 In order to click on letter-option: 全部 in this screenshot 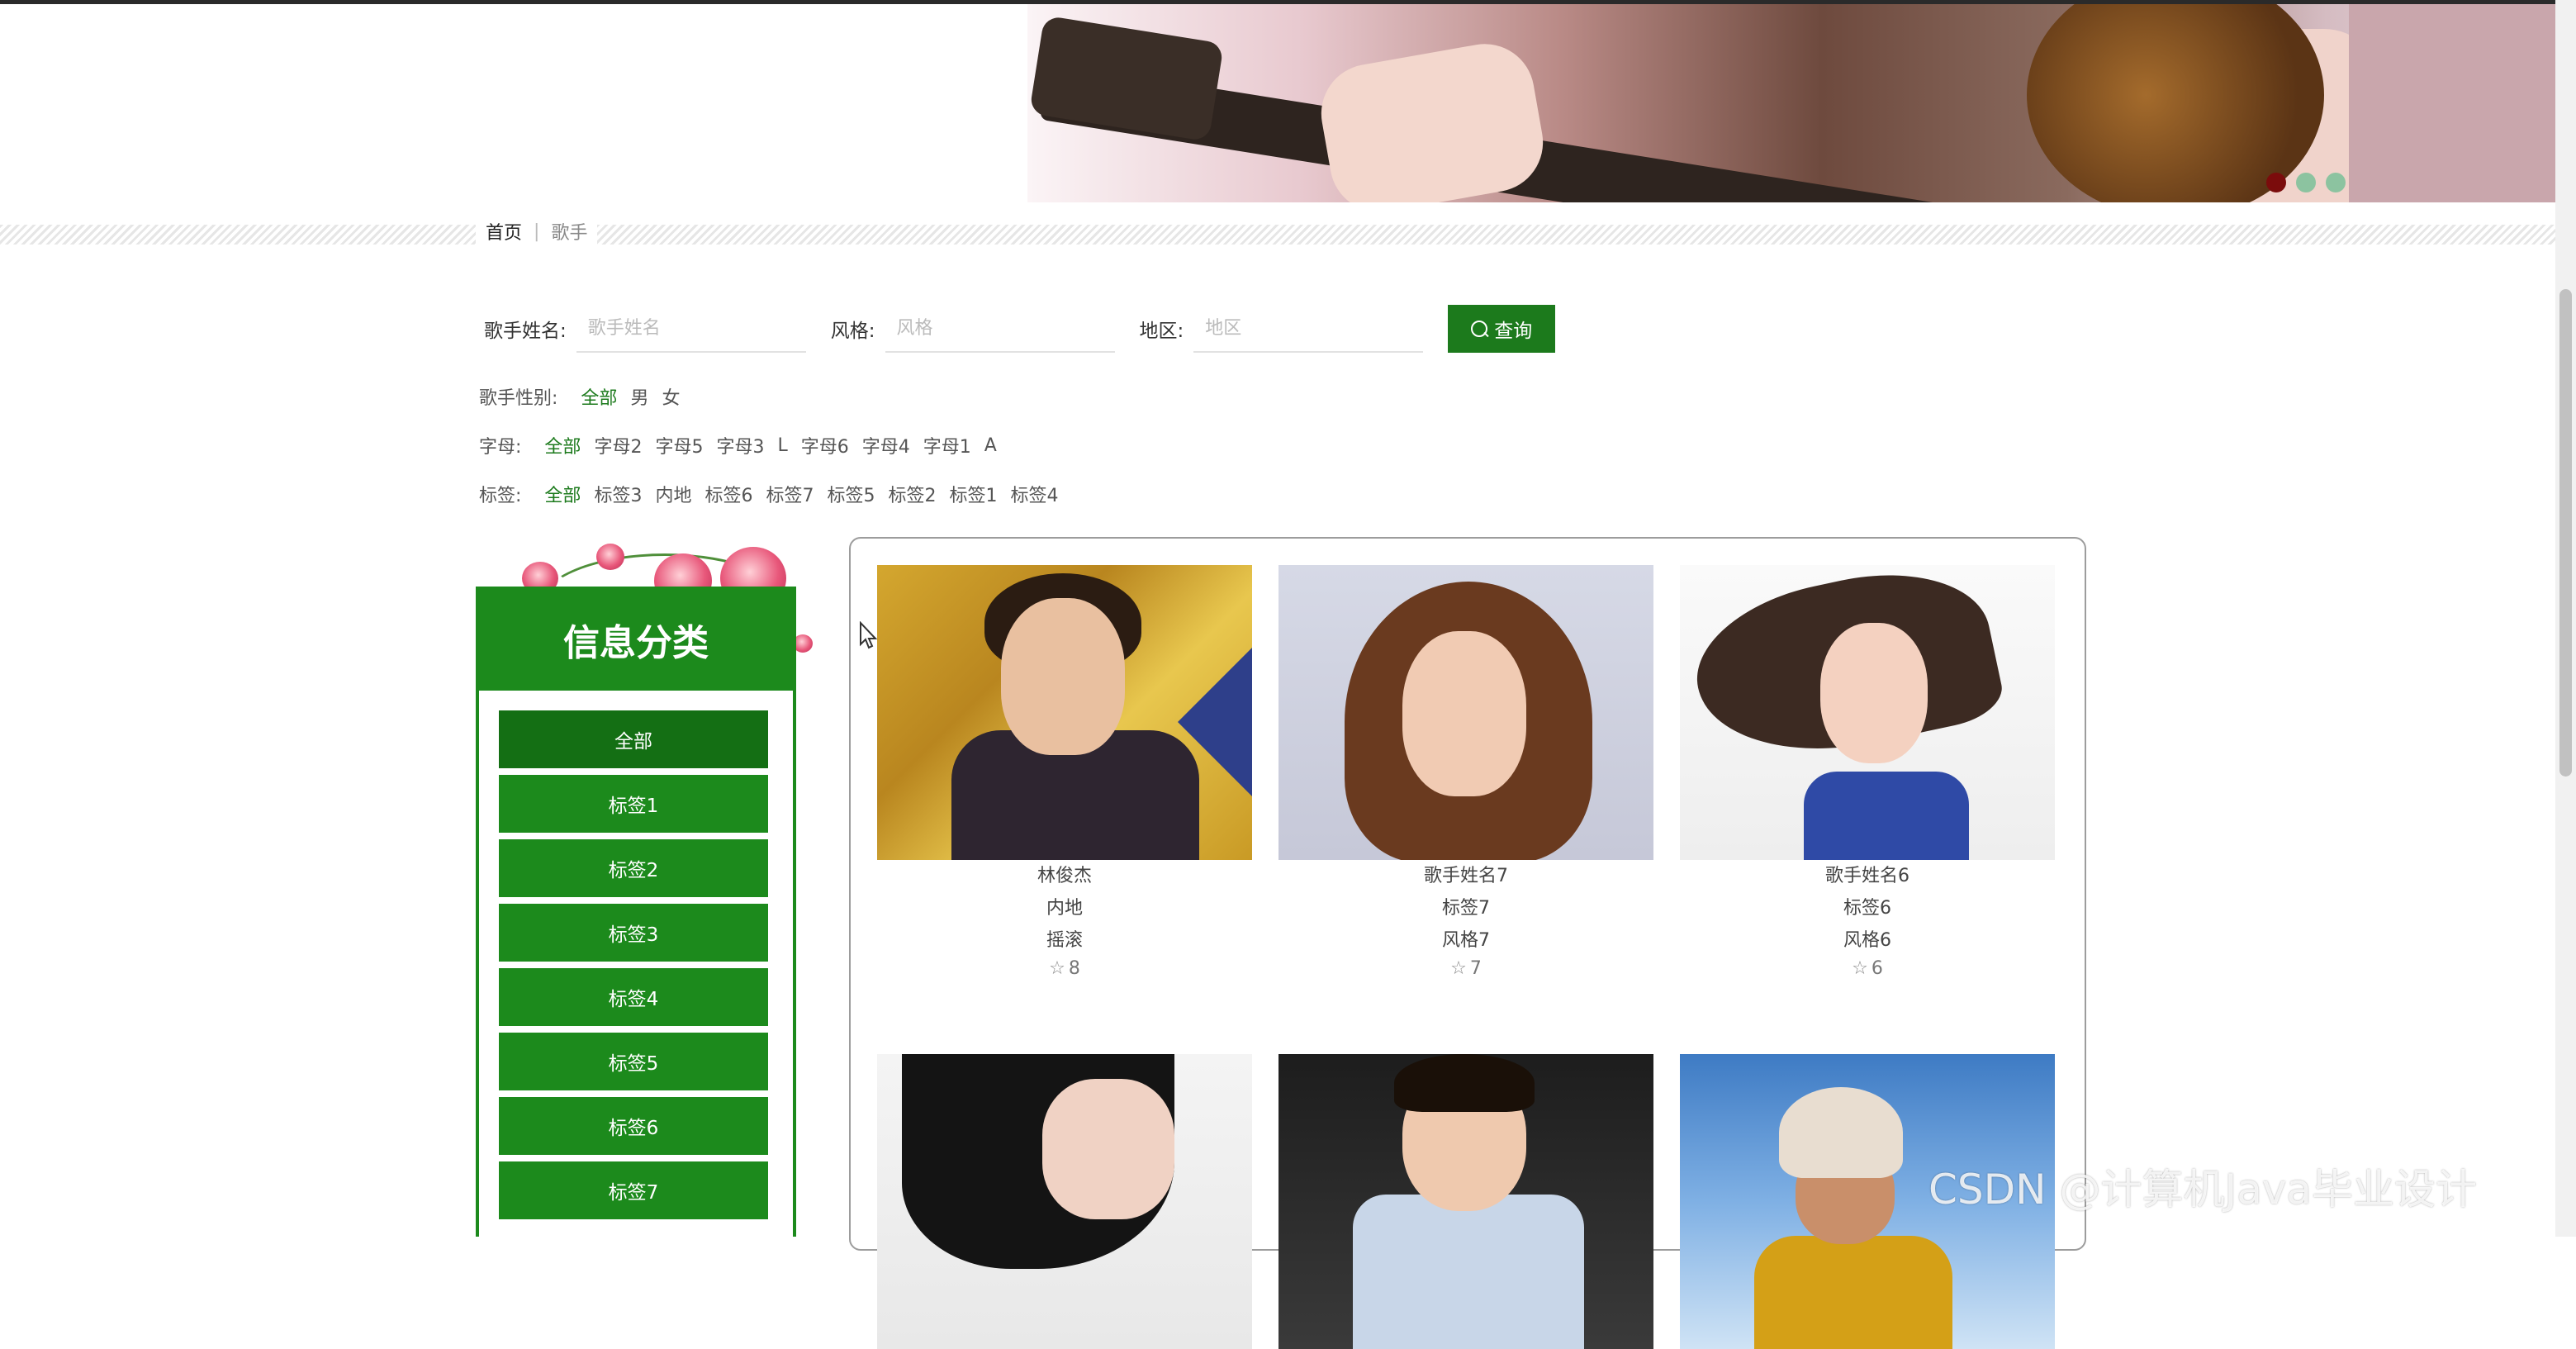, I will do `click(562, 445)`.